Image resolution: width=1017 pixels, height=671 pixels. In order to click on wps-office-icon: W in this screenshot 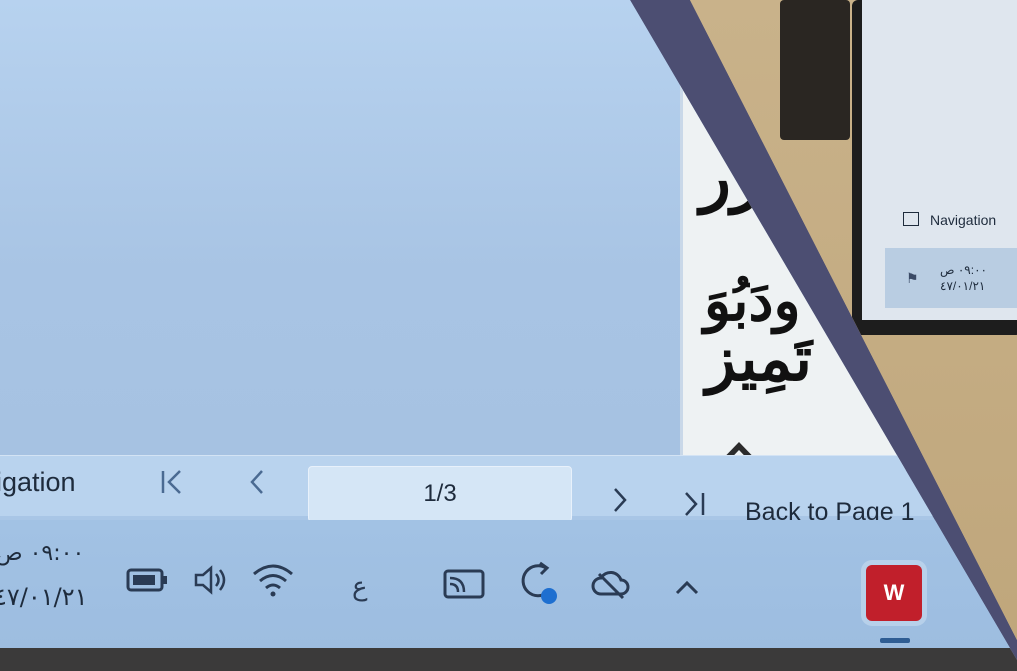, I will do `click(894, 592)`.